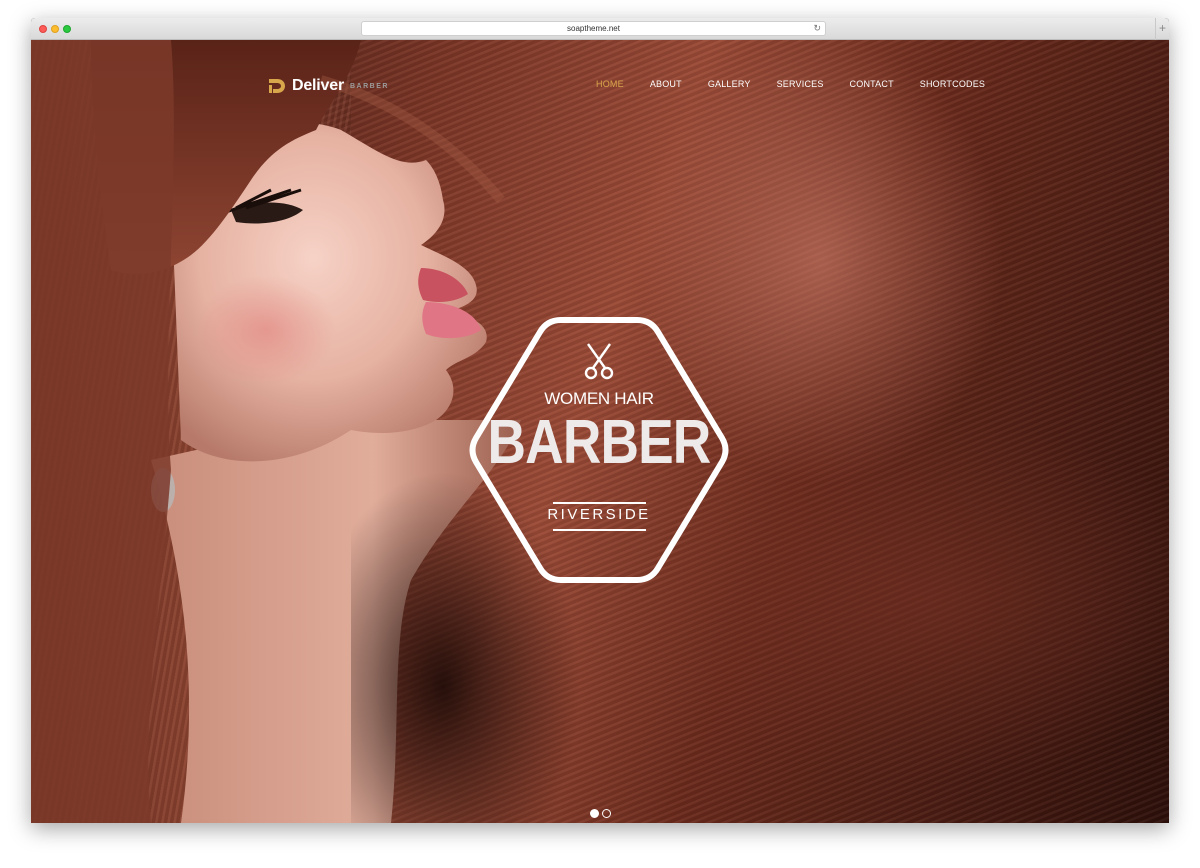 This screenshot has width=1200, height=868. I want to click on address-bar-url: soaptheme.net, so click(593, 28).